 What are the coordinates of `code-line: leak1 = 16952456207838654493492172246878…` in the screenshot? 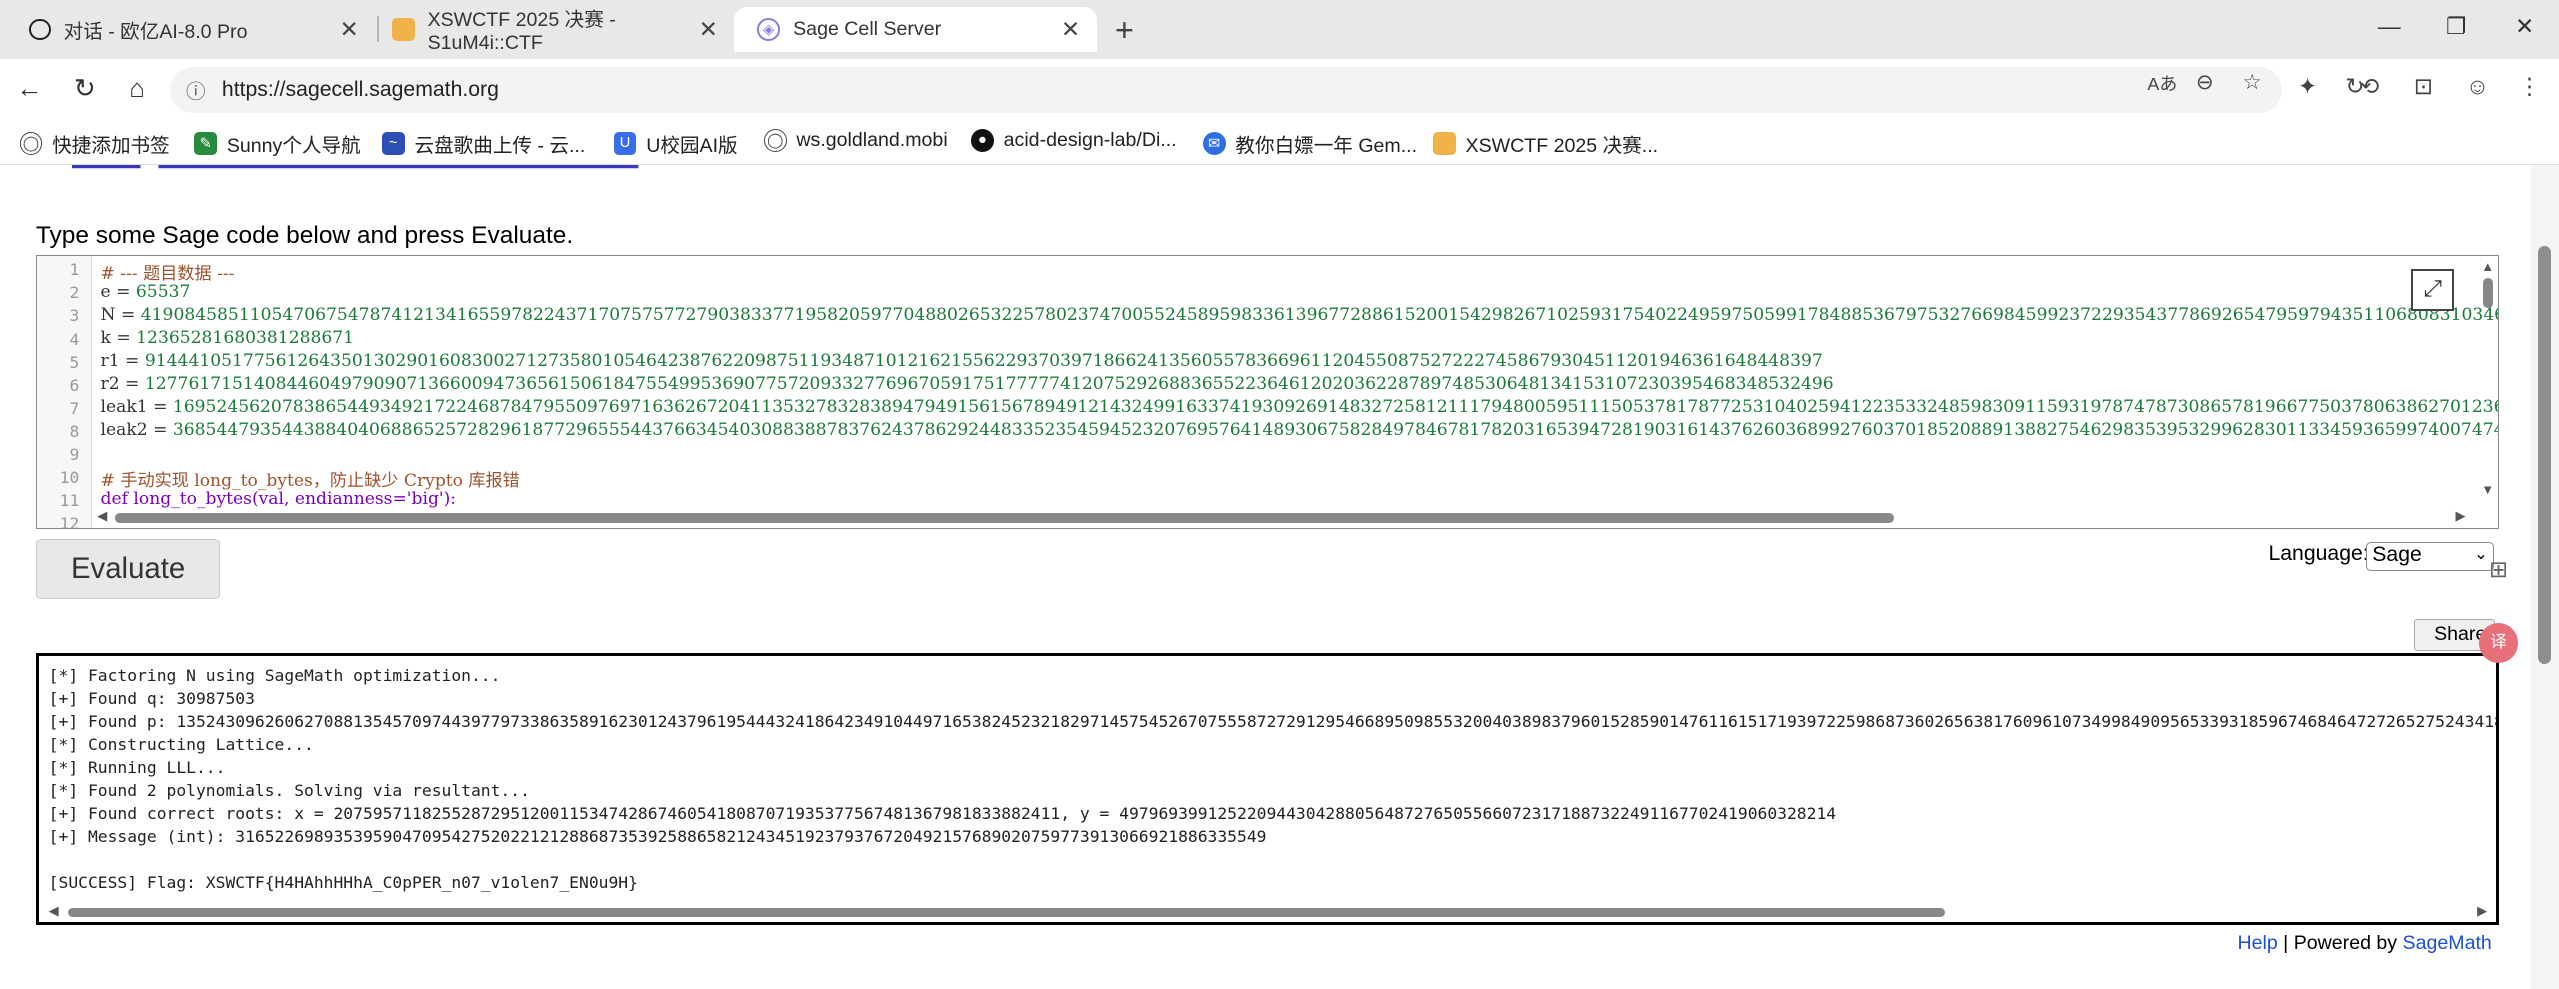 It's located at (1299, 407).